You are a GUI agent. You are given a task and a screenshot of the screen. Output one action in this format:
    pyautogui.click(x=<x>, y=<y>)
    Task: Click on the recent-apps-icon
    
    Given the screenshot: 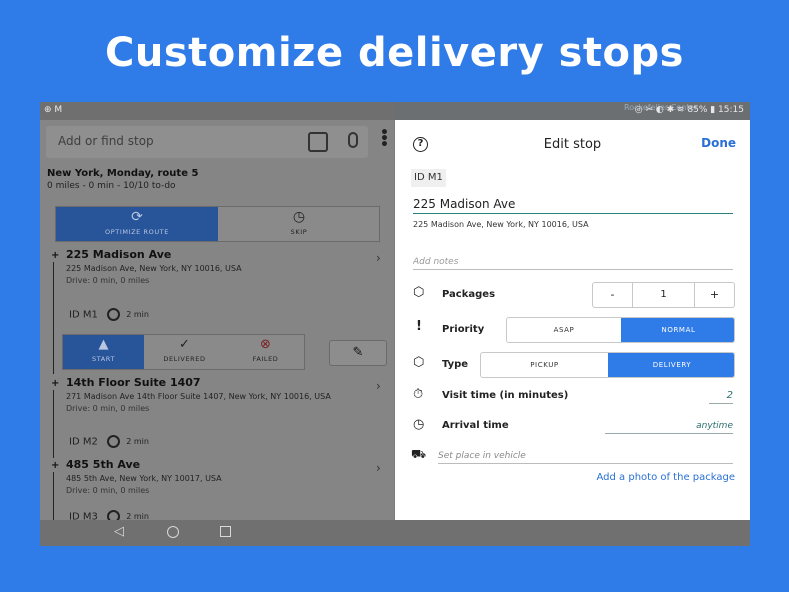 What is the action you would take?
    pyautogui.click(x=225, y=531)
    